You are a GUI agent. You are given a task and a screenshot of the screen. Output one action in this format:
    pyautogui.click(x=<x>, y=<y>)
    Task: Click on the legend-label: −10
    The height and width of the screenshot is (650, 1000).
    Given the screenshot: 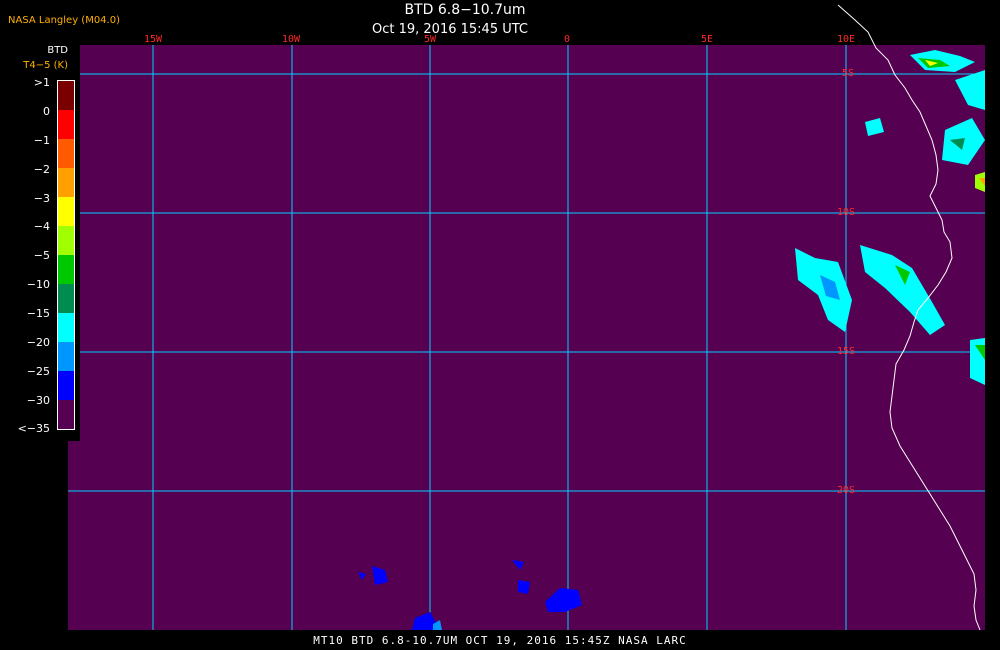 What is the action you would take?
    pyautogui.click(x=38, y=284)
    